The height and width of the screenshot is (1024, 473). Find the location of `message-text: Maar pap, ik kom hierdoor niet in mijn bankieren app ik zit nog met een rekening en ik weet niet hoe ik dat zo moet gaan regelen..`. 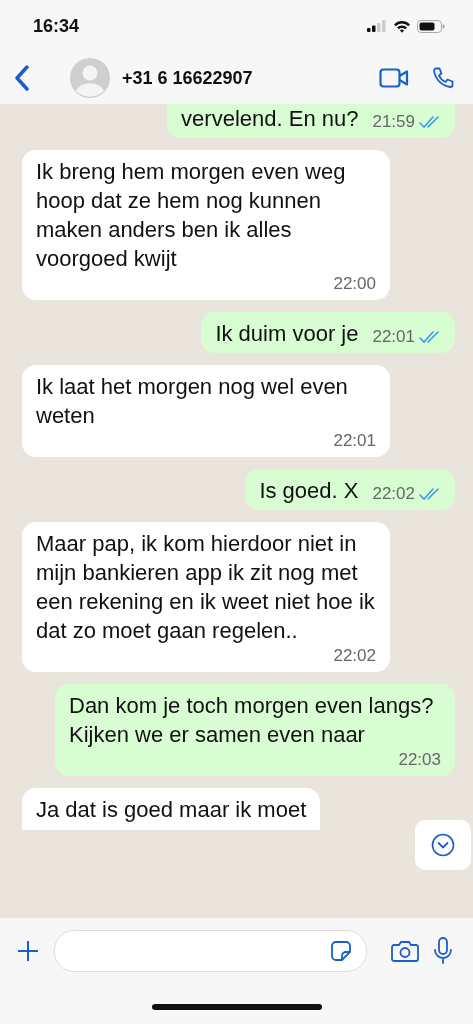

message-text: Maar pap, ik kom hierdoor niet in mijn bankieren app ik zit nog met een rekening en ik weet niet hoe ik dat zo moet gaan regelen.. is located at coordinates (206, 587).